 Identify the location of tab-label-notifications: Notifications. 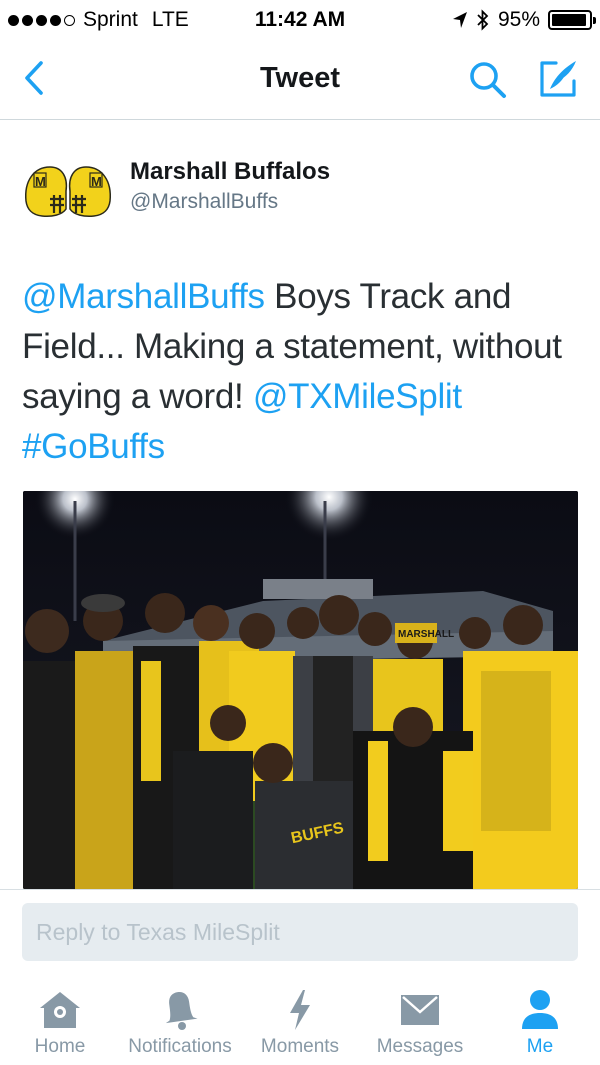
(180, 1046).